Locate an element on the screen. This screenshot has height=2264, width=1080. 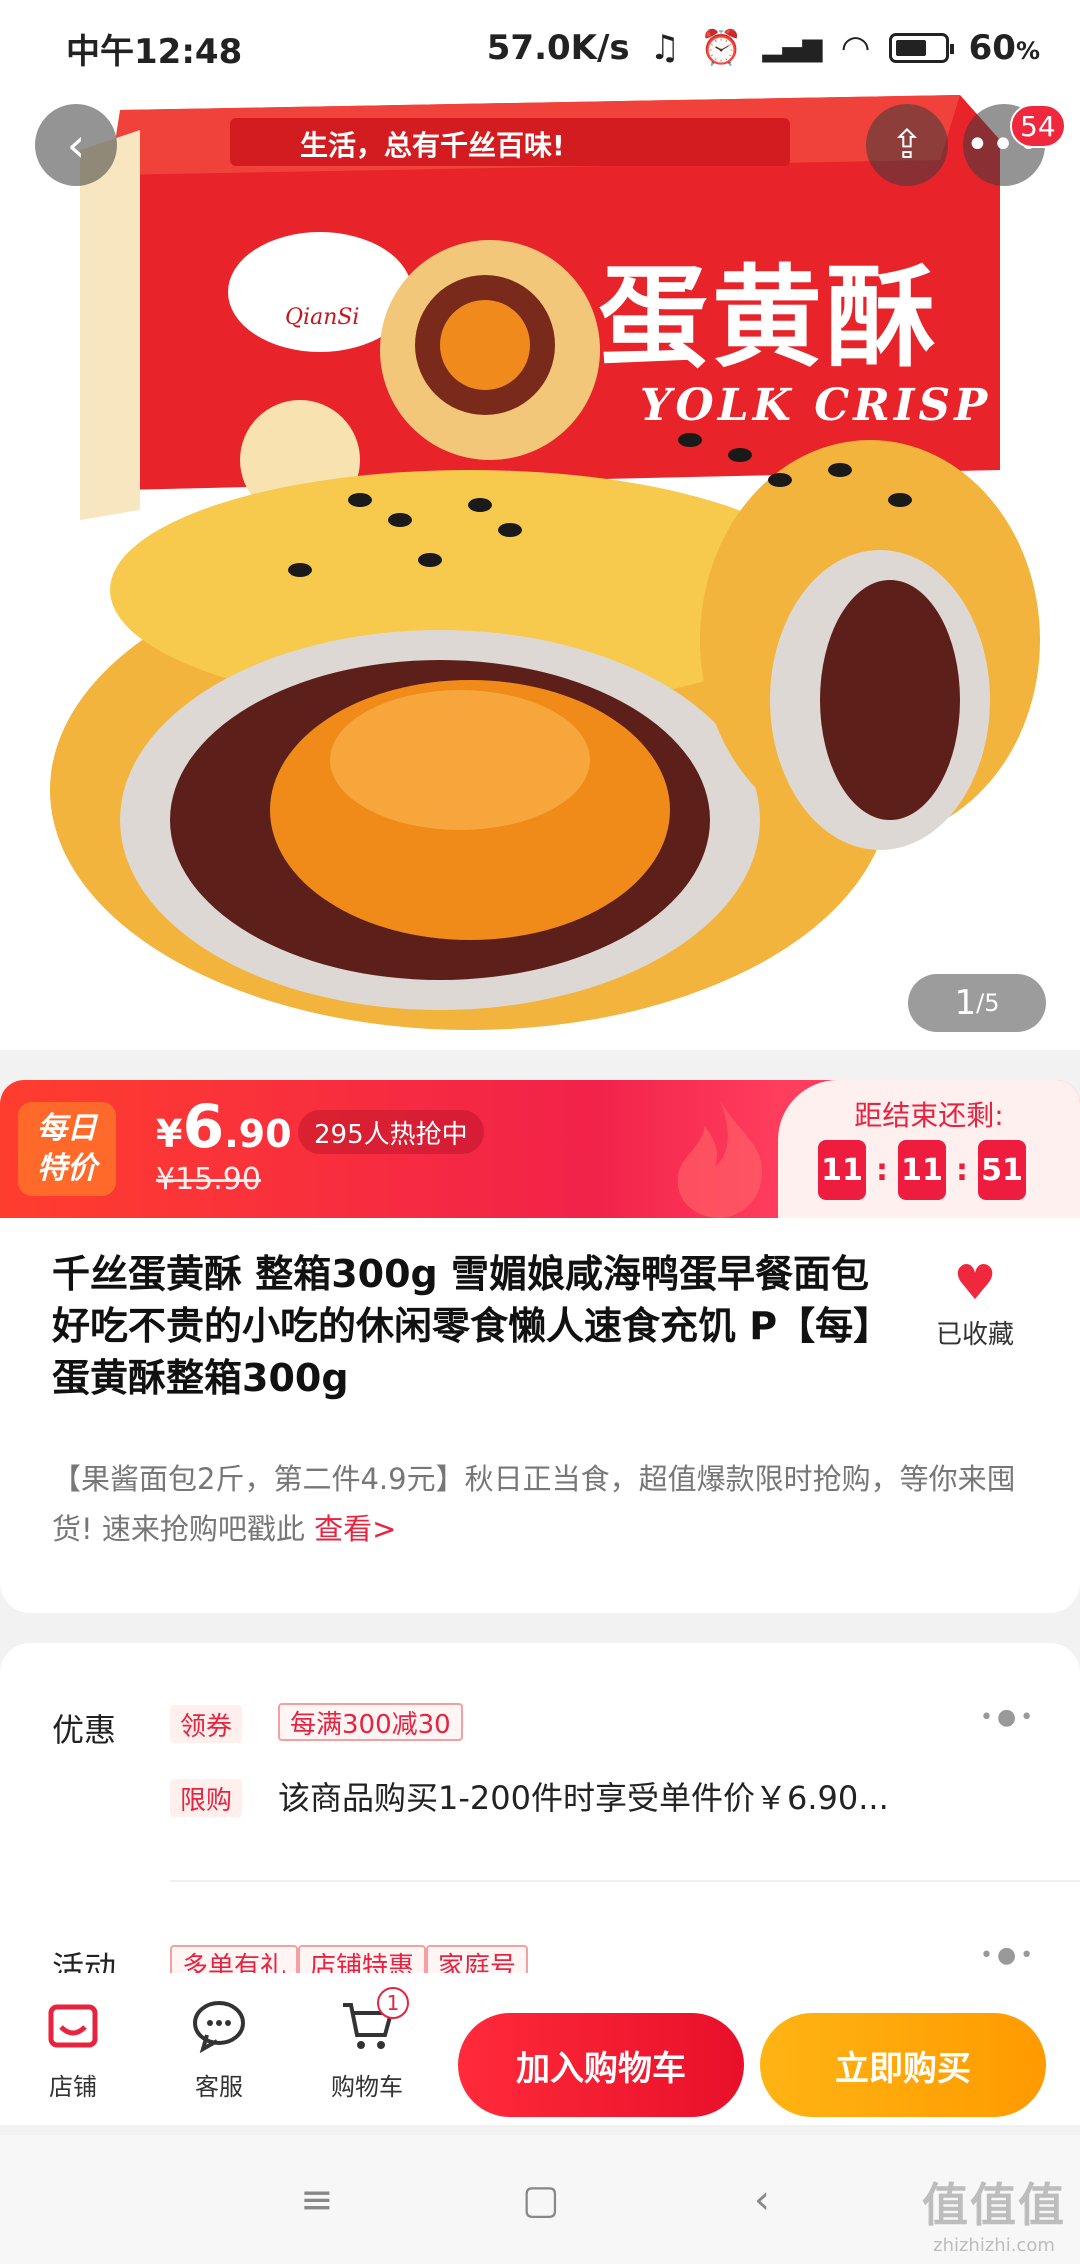
share-icon: ⇪ is located at coordinates (907, 145).